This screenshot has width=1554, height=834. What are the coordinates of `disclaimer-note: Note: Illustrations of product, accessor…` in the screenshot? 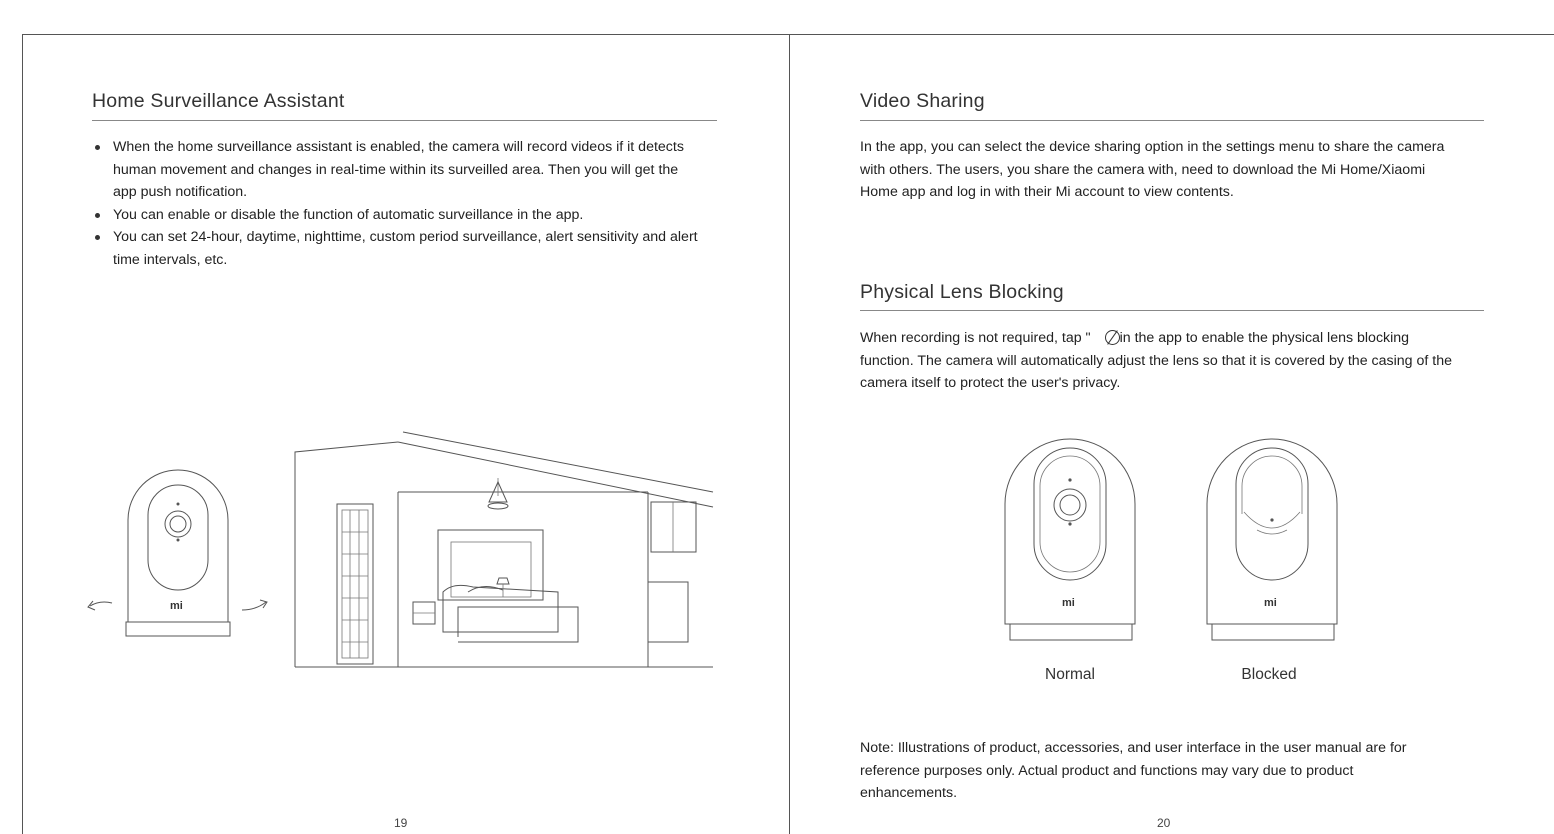 It's located at (1133, 770).